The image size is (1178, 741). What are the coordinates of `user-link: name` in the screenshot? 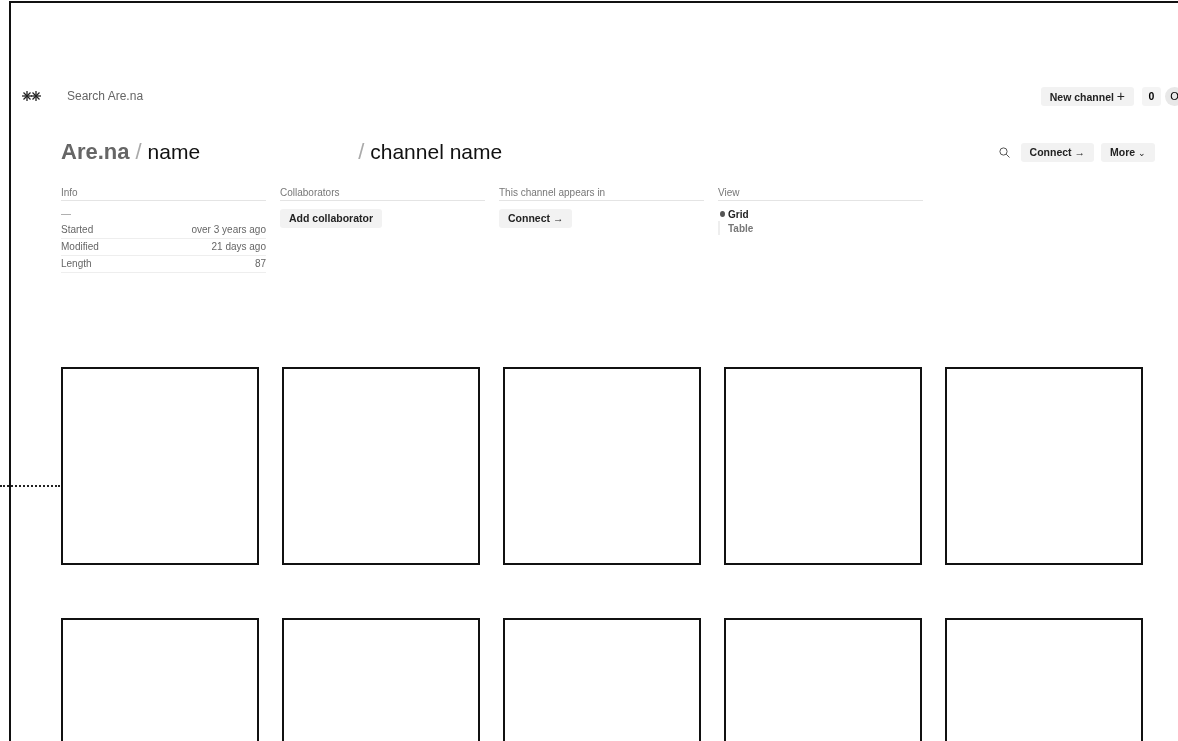 It's located at (174, 152).